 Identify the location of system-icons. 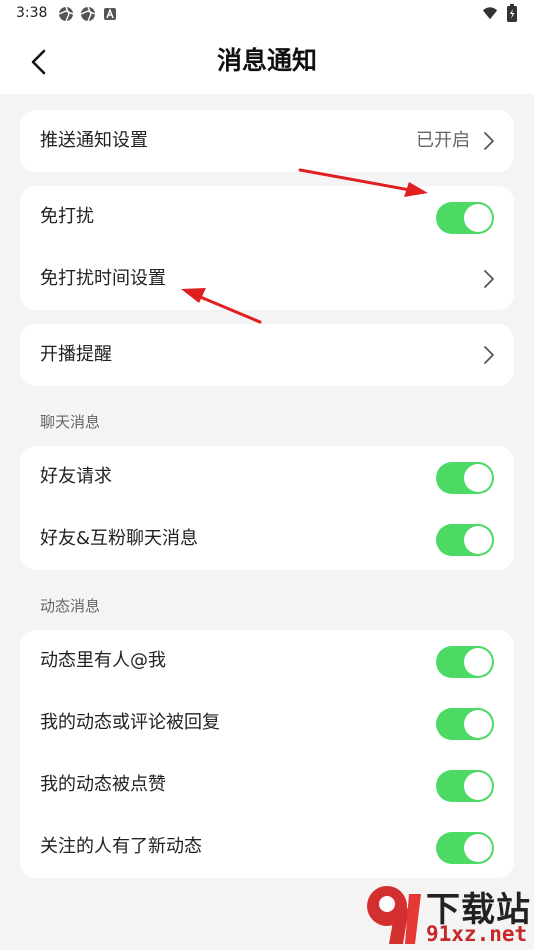
(501, 13).